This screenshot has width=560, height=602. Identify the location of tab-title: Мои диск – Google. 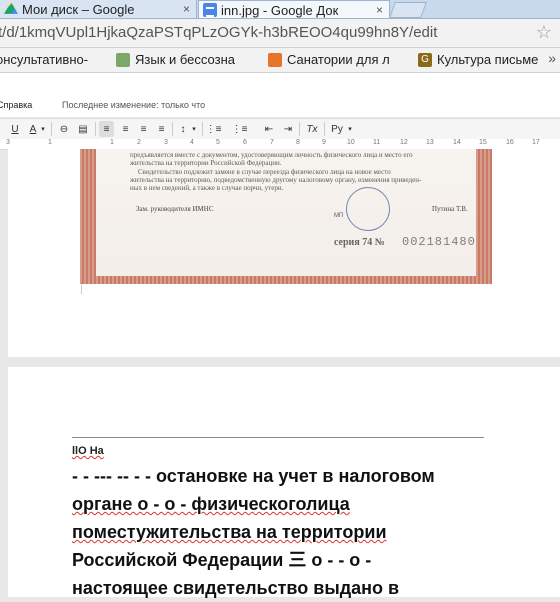
(78, 9).